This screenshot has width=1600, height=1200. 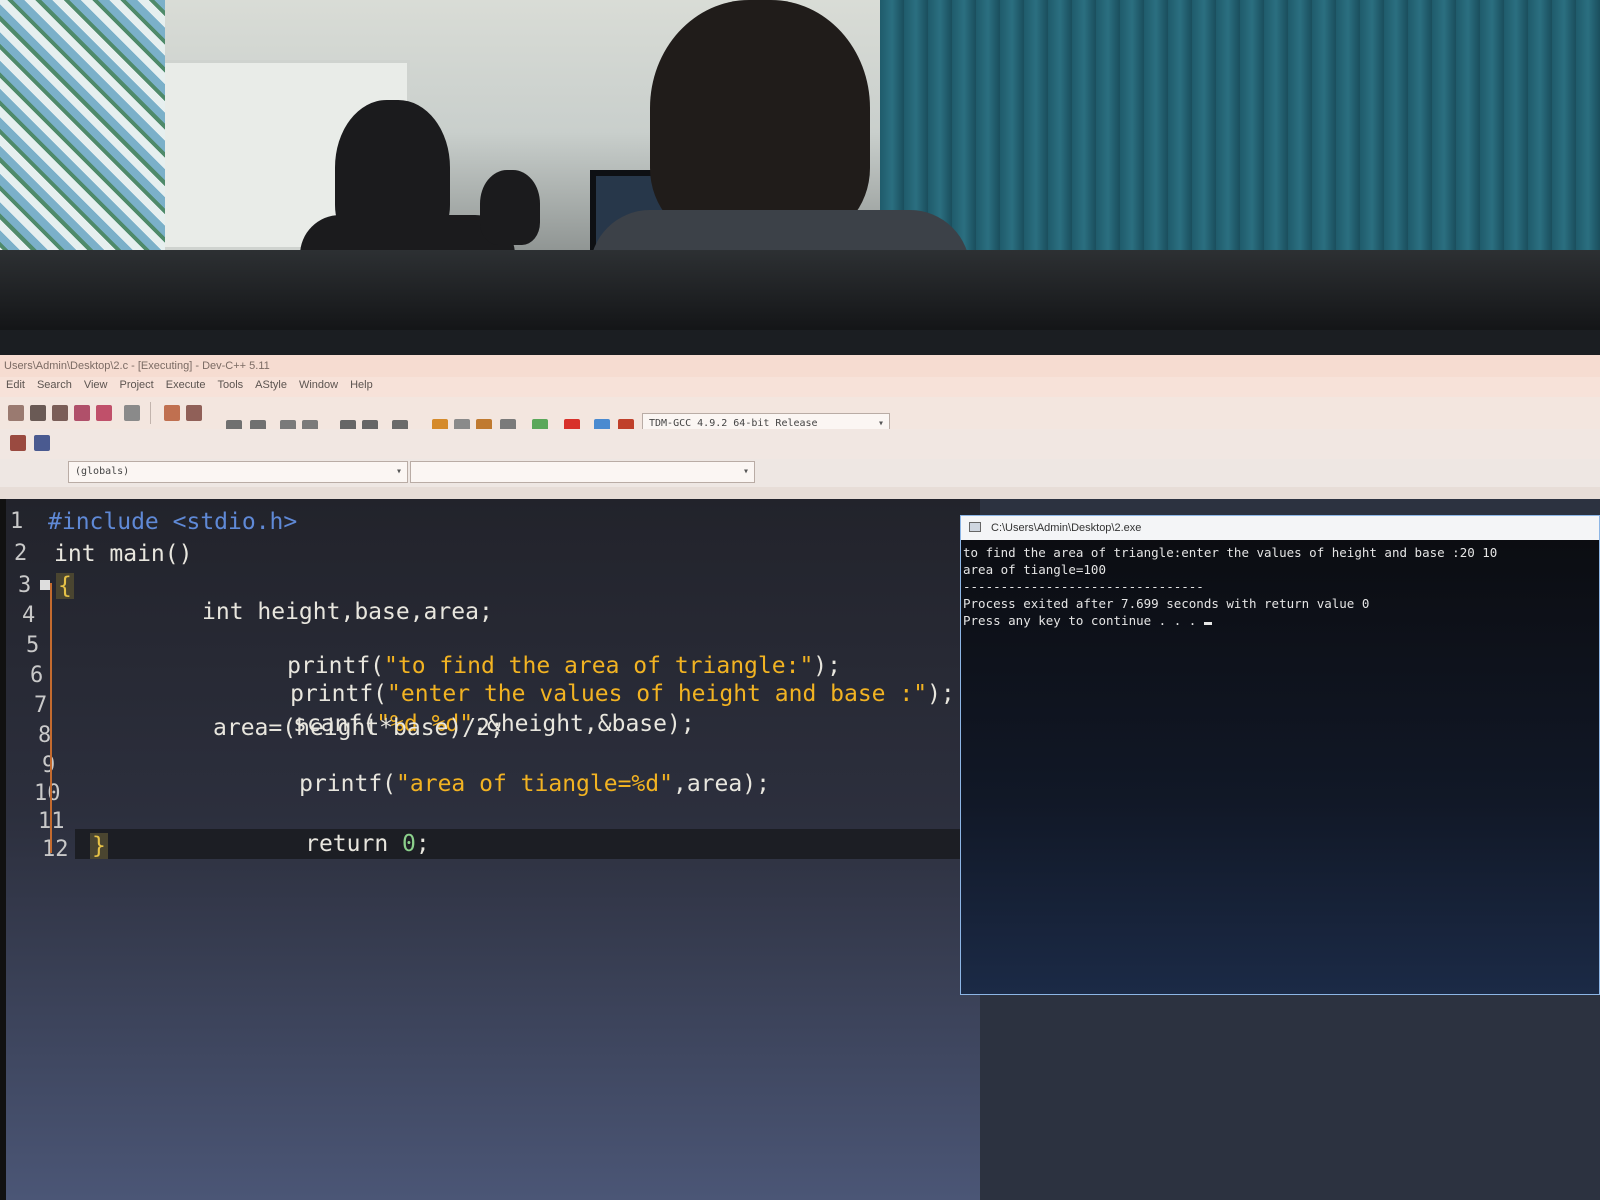 What do you see at coordinates (21, 553) in the screenshot?
I see `line-number: 2` at bounding box center [21, 553].